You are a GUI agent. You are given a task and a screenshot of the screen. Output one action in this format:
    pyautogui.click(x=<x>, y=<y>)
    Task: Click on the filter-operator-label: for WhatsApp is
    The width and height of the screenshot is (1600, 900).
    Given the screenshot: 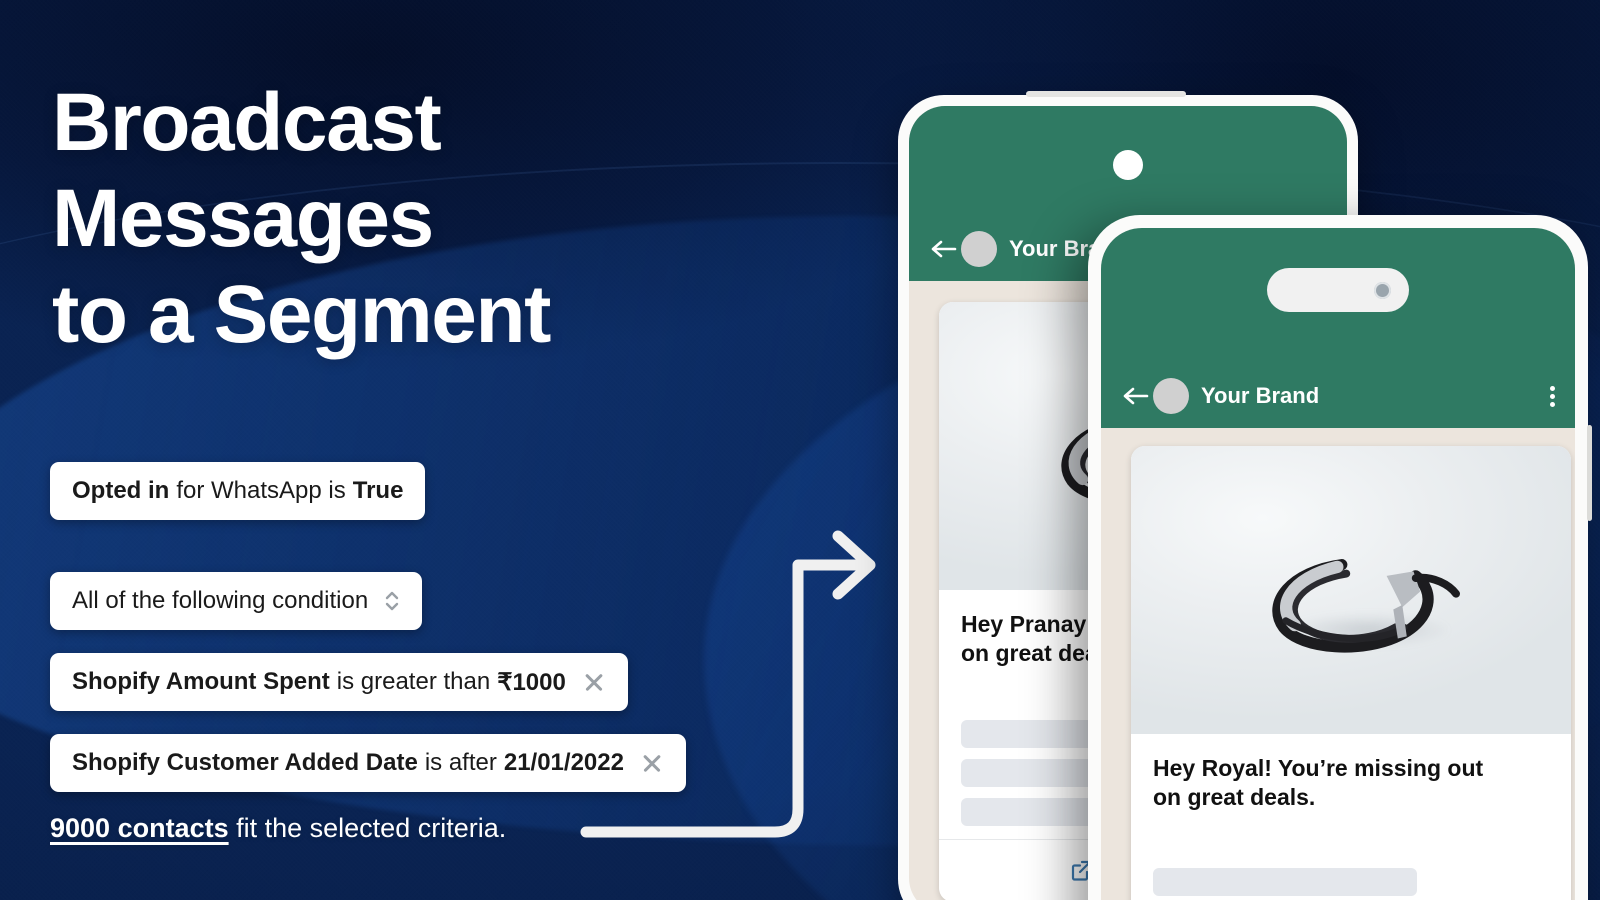 What is the action you would take?
    pyautogui.click(x=261, y=490)
    